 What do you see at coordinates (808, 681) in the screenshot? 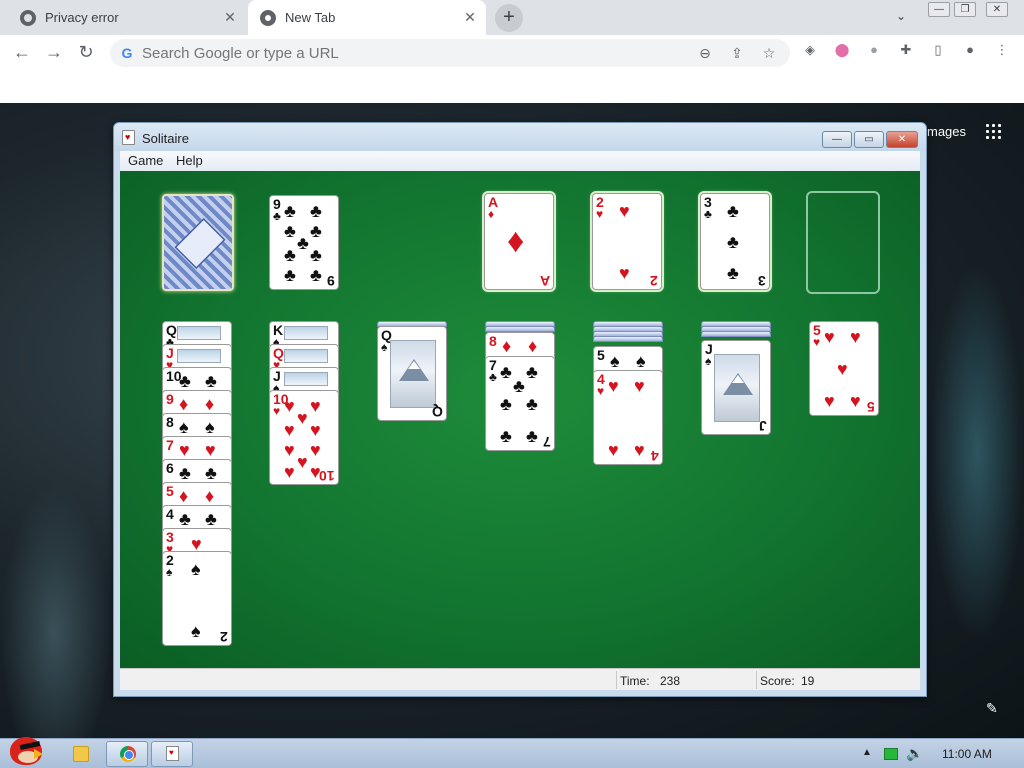
I see `score-value: 19` at bounding box center [808, 681].